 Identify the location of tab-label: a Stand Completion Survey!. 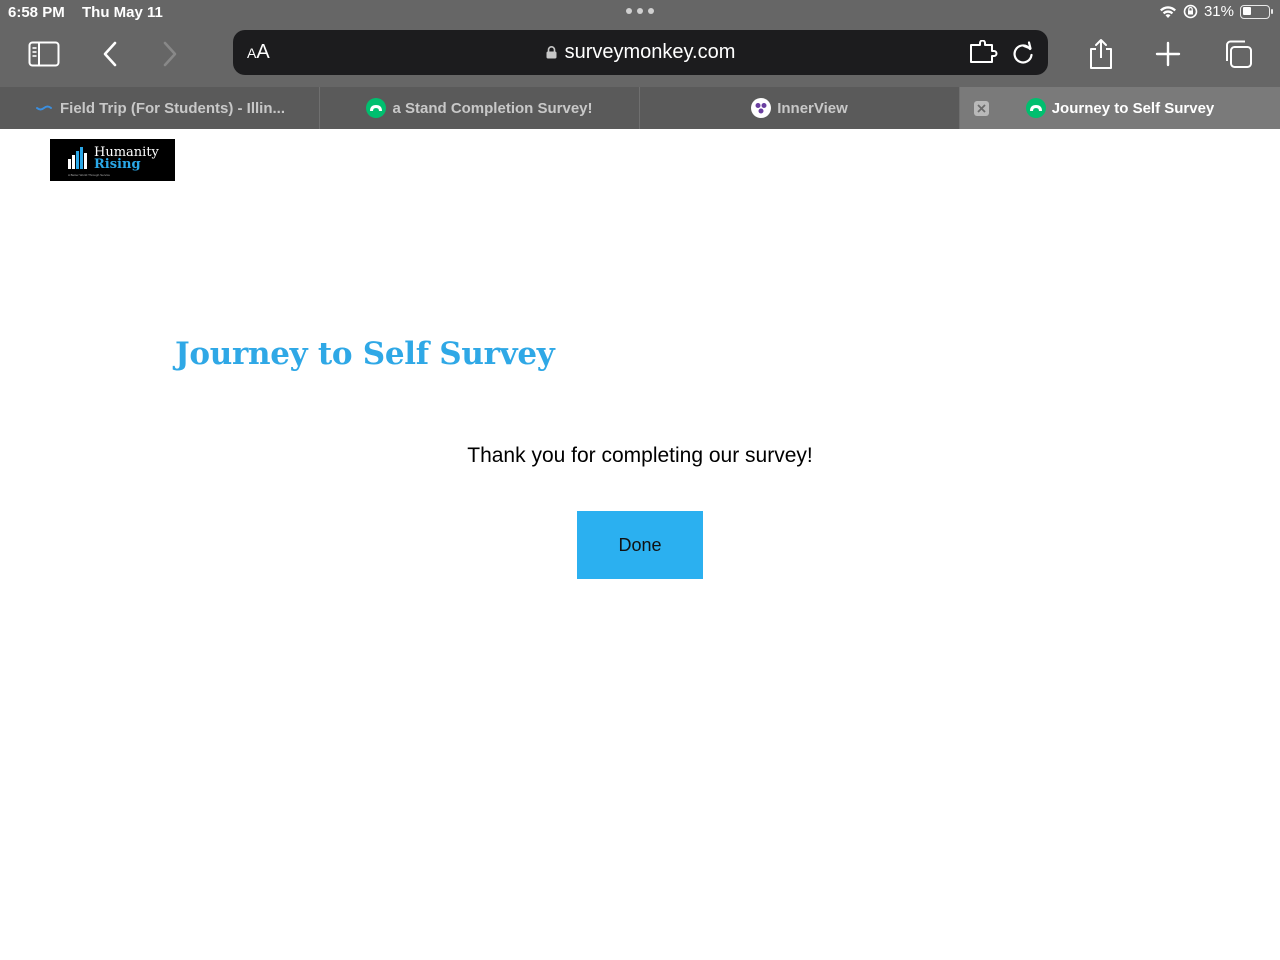
(492, 108).